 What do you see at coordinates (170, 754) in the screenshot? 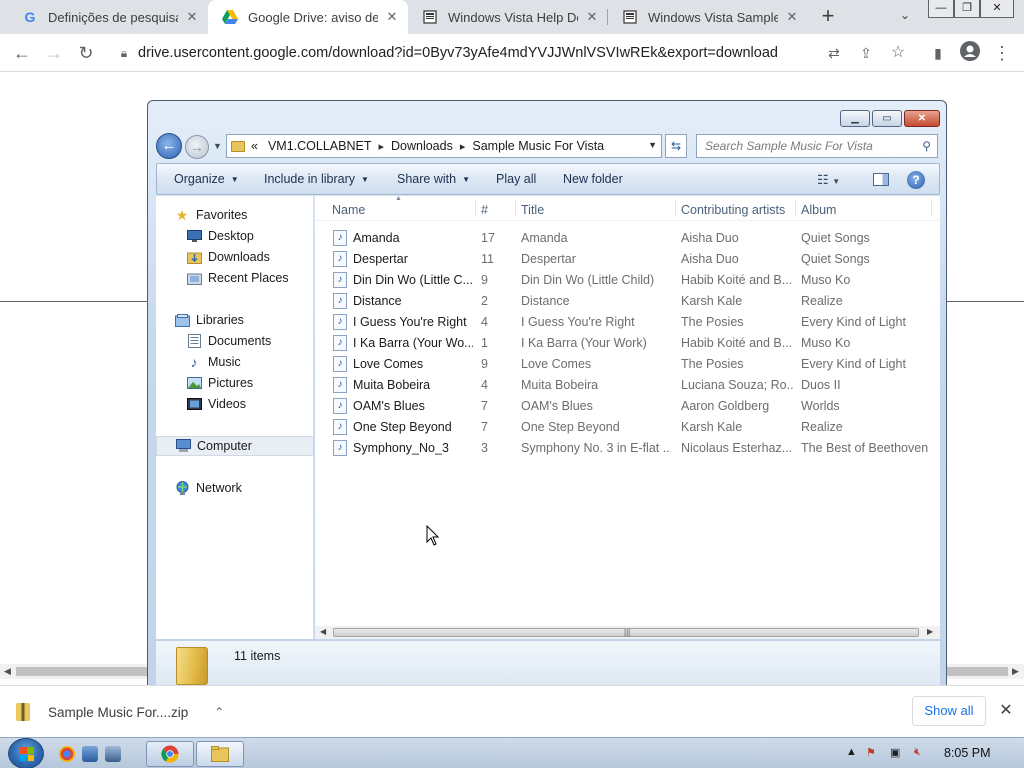
I see `taskbar-chrome-button` at bounding box center [170, 754].